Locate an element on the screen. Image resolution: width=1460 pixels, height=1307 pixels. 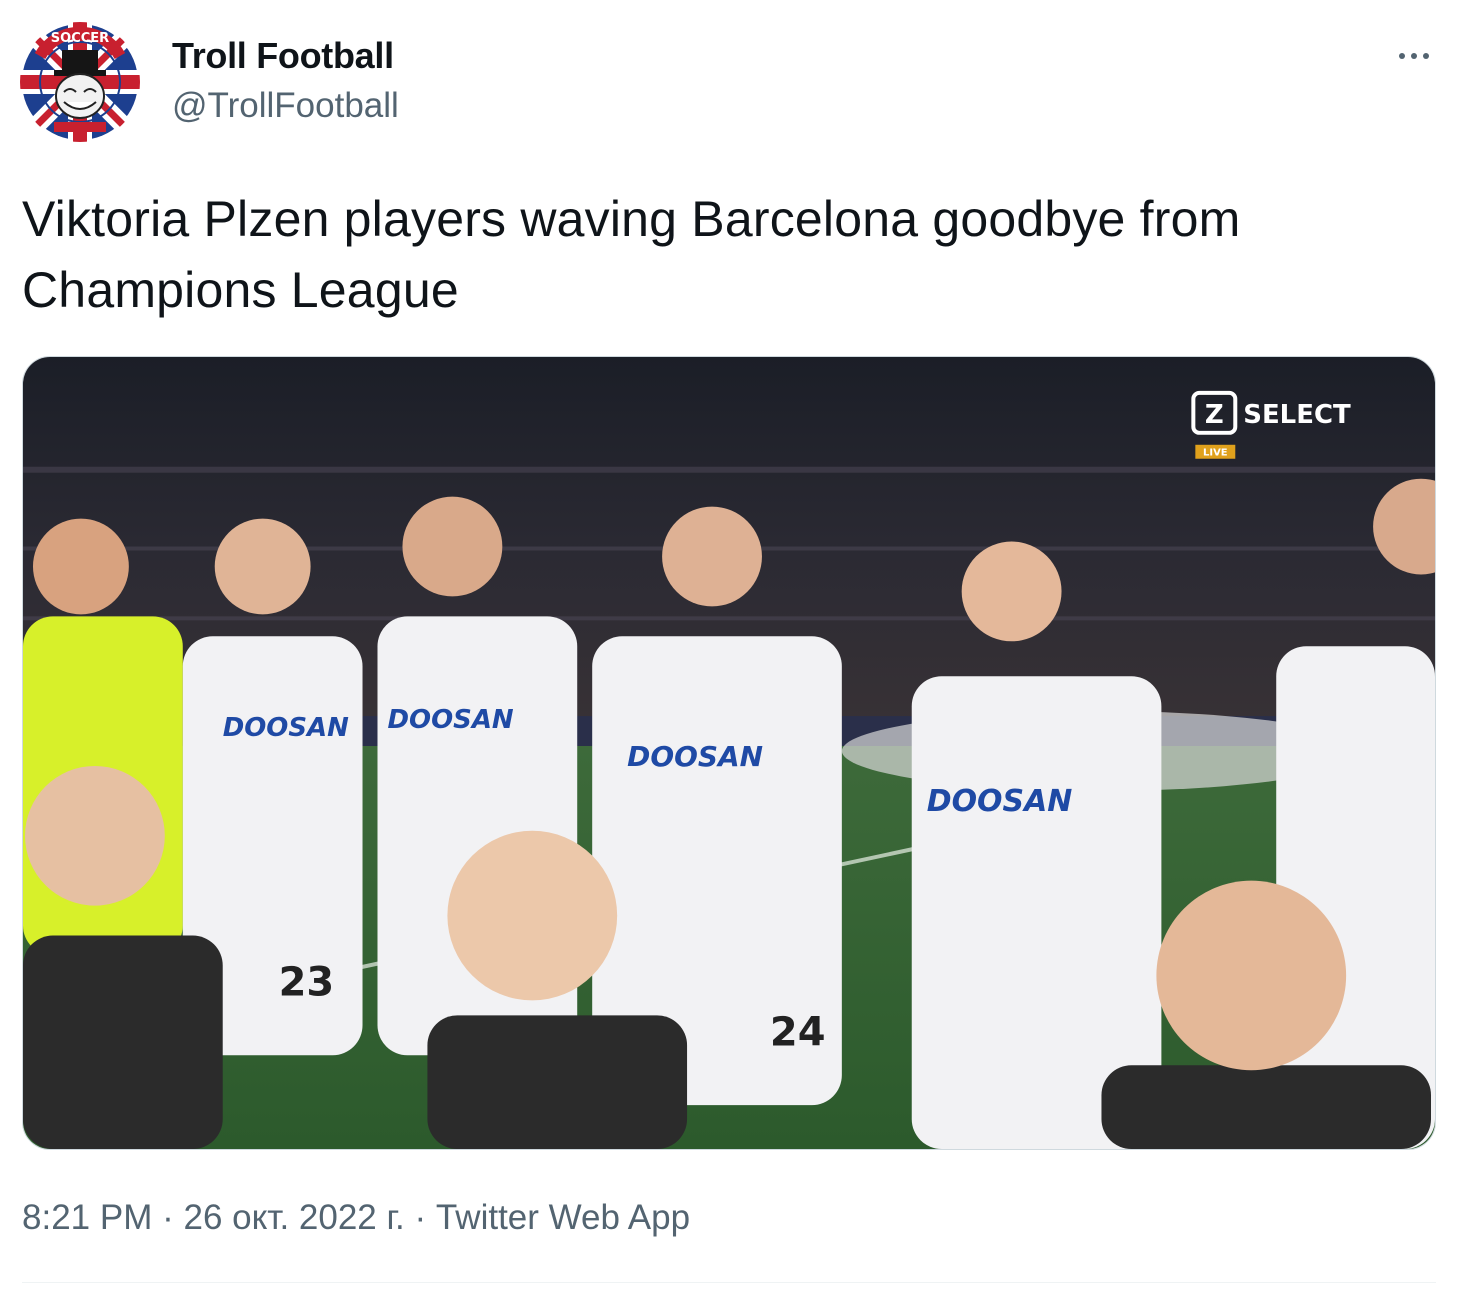
tweet-source: Twitter Web App is located at coordinates (563, 1217).